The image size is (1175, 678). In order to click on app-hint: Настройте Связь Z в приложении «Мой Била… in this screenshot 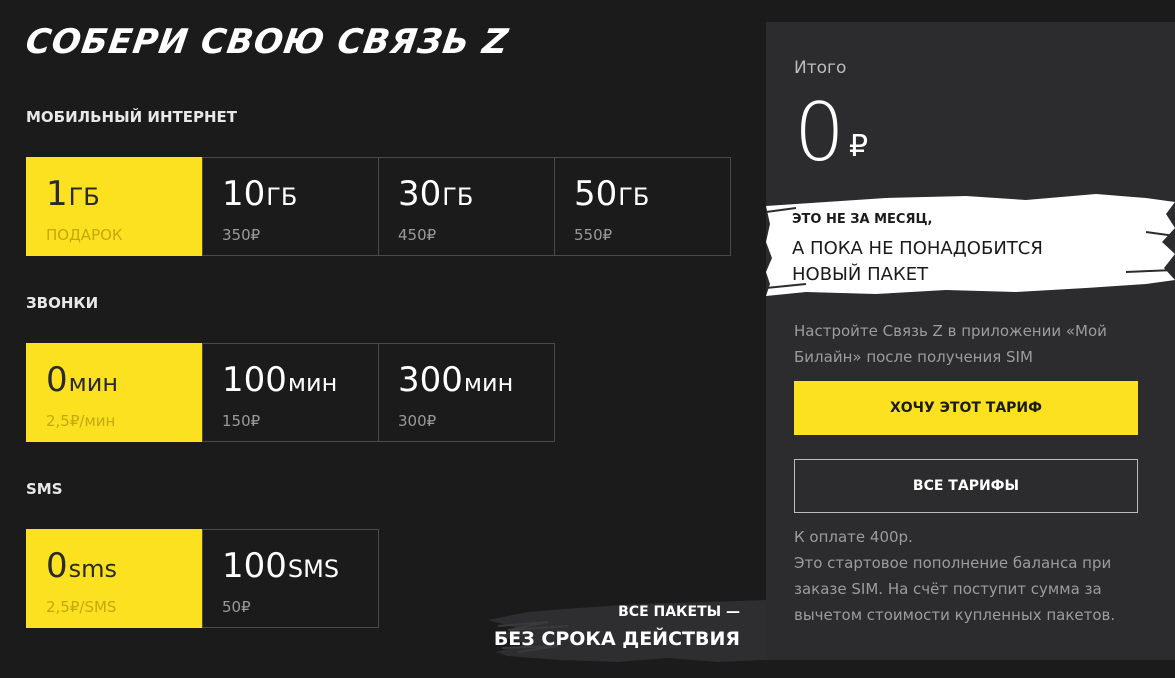, I will do `click(950, 344)`.